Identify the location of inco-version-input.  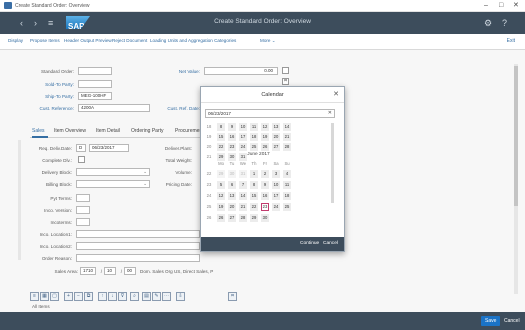
(83, 210).